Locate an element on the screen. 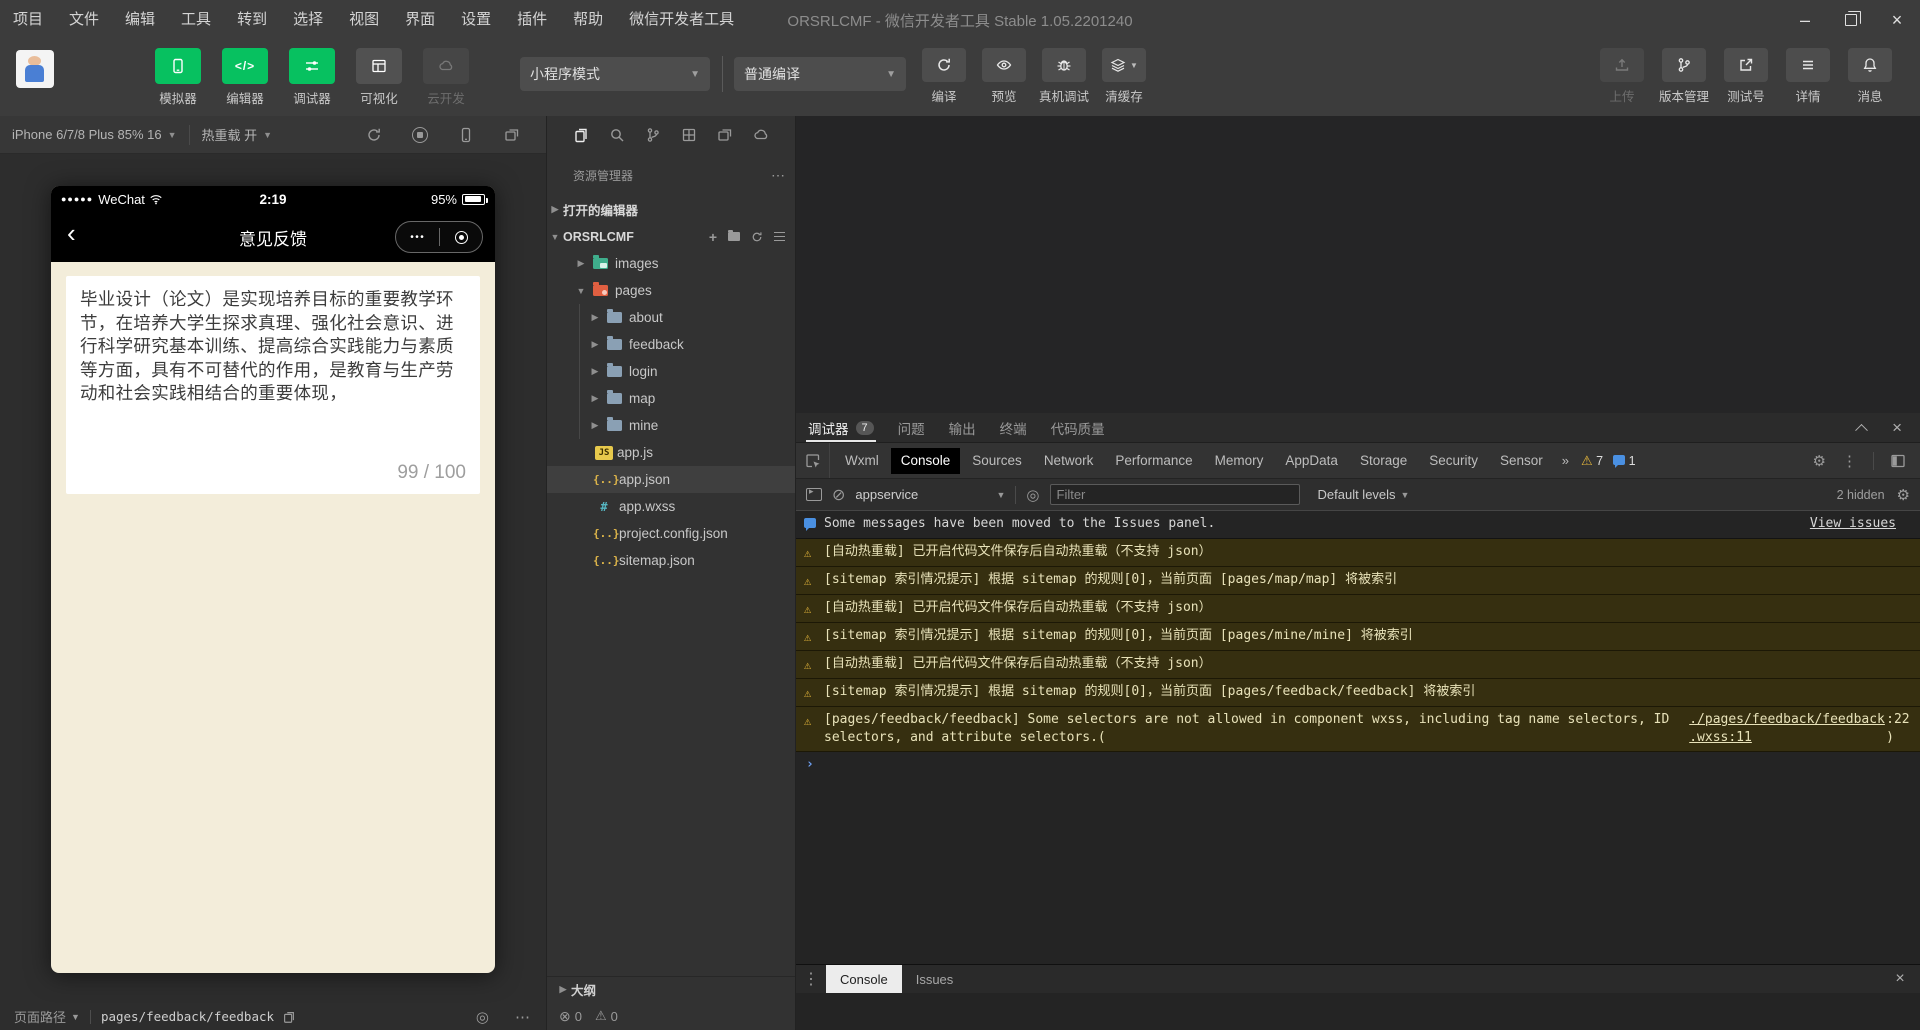 Image resolution: width=1920 pixels, height=1030 pixels. tree-item-sitemap.json: {..} sitemap.json is located at coordinates (671, 560).